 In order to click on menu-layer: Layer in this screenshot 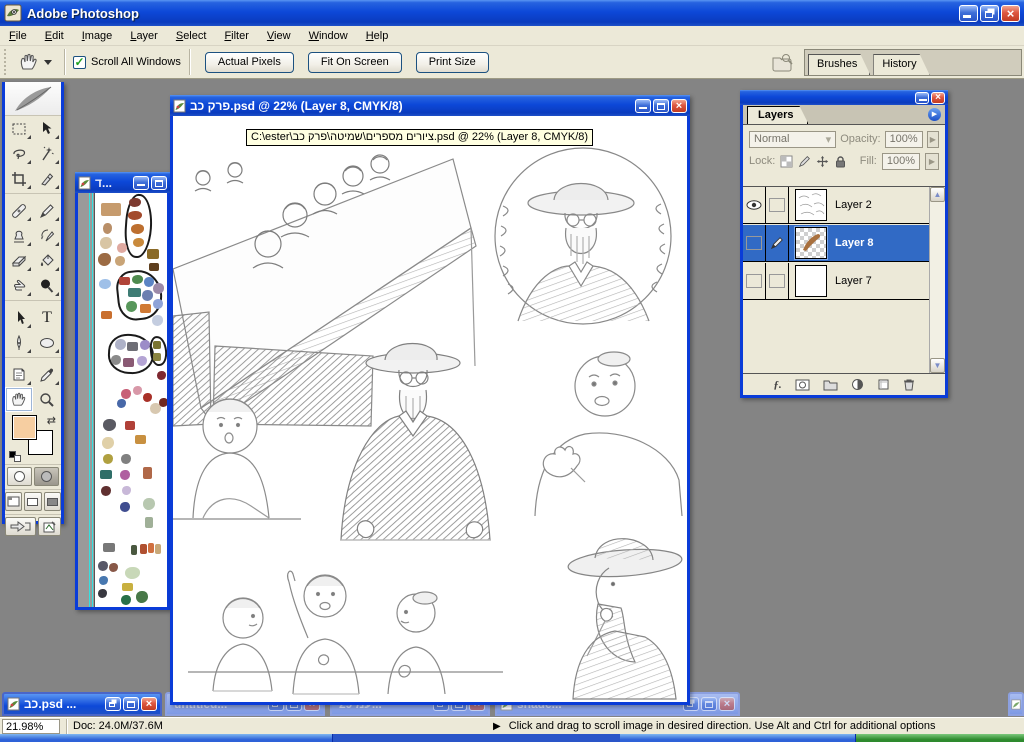, I will do `click(144, 36)`.